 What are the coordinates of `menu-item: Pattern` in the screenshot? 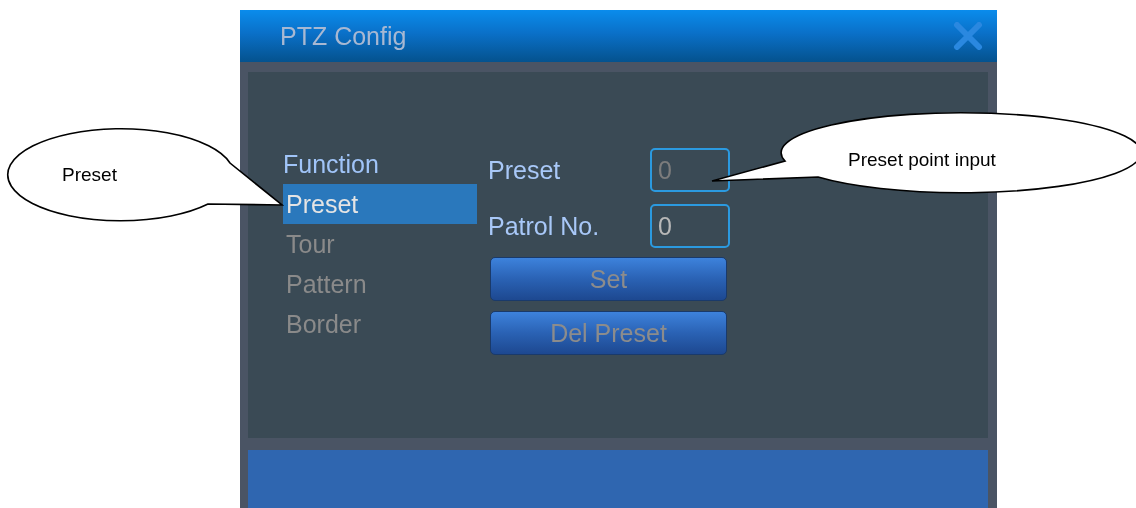 It's located at (380, 284).